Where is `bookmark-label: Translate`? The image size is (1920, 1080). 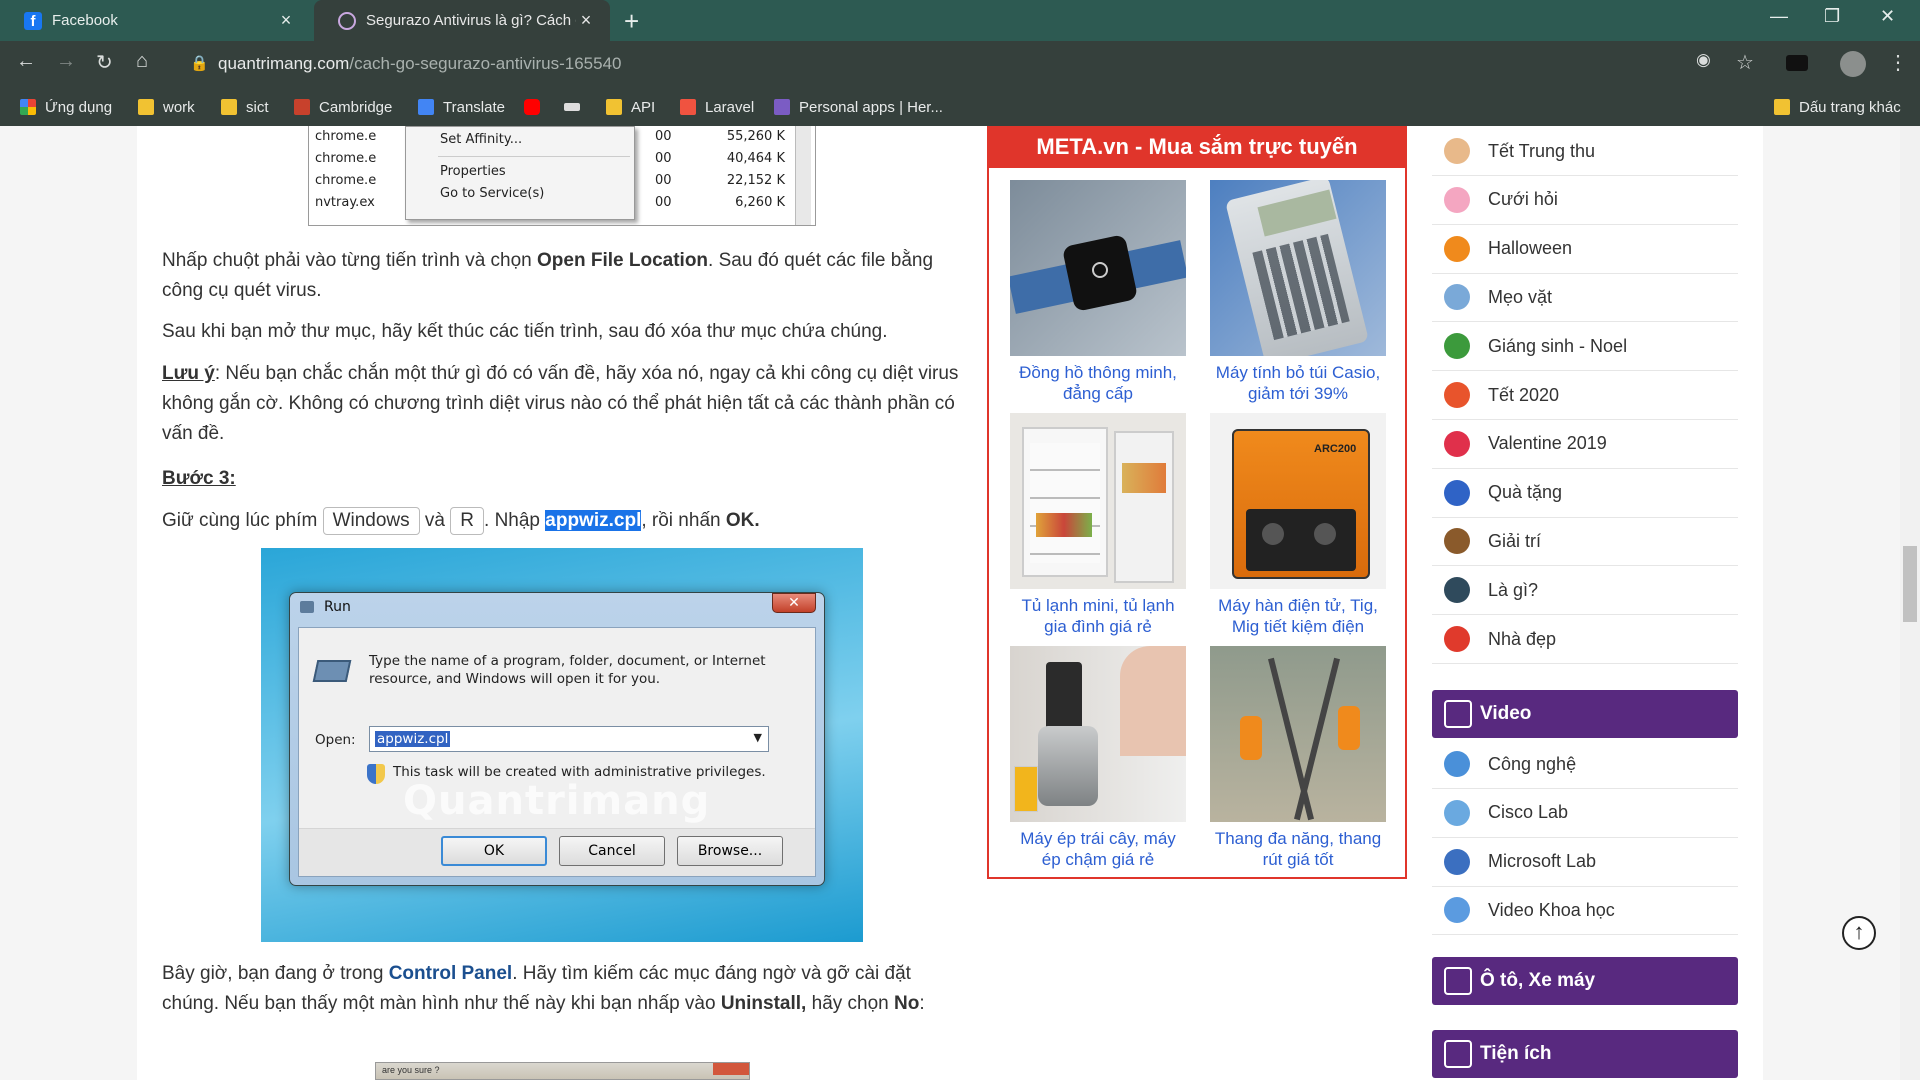
bookmark-label: Translate is located at coordinates (474, 107).